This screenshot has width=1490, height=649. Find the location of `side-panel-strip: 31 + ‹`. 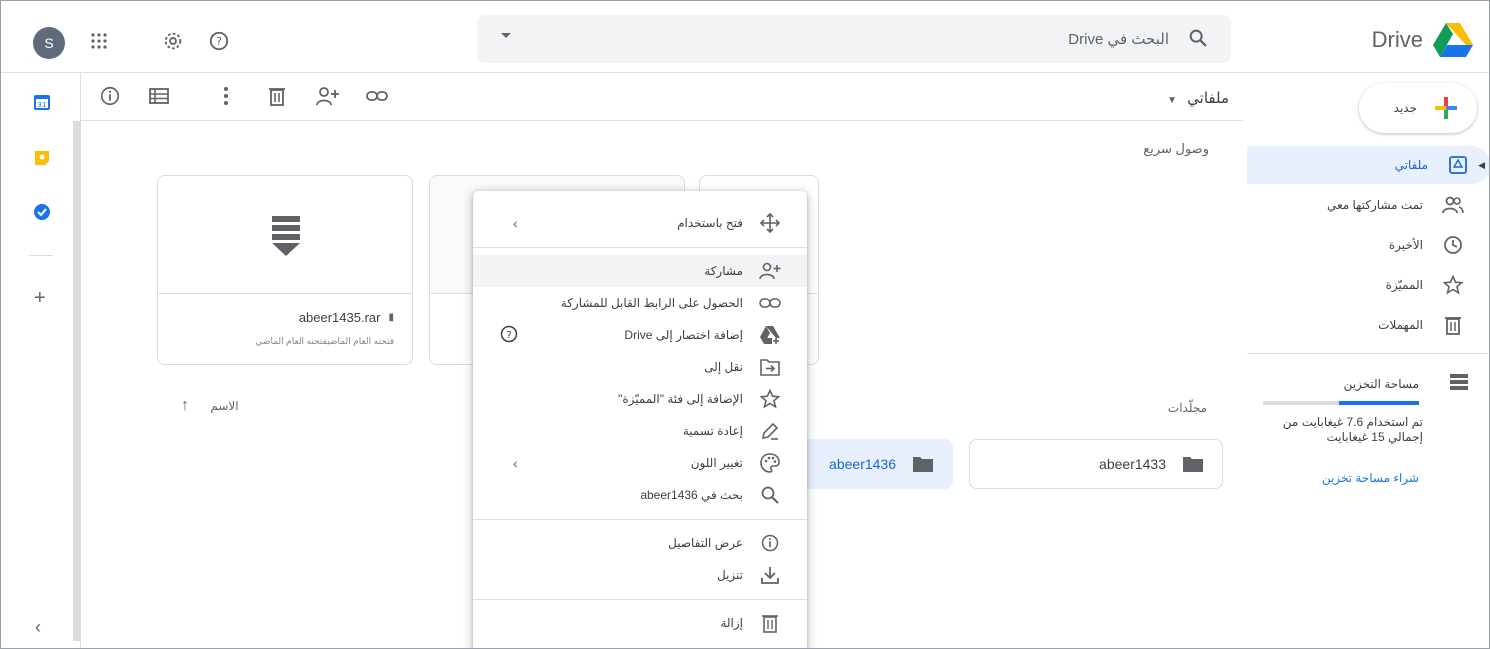

side-panel-strip: 31 + ‹ is located at coordinates (41, 360).